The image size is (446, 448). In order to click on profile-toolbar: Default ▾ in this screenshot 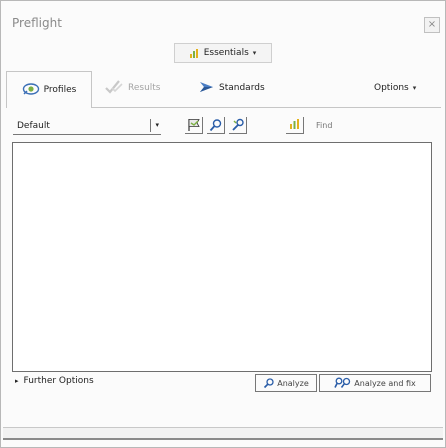, I will do `click(225, 127)`.